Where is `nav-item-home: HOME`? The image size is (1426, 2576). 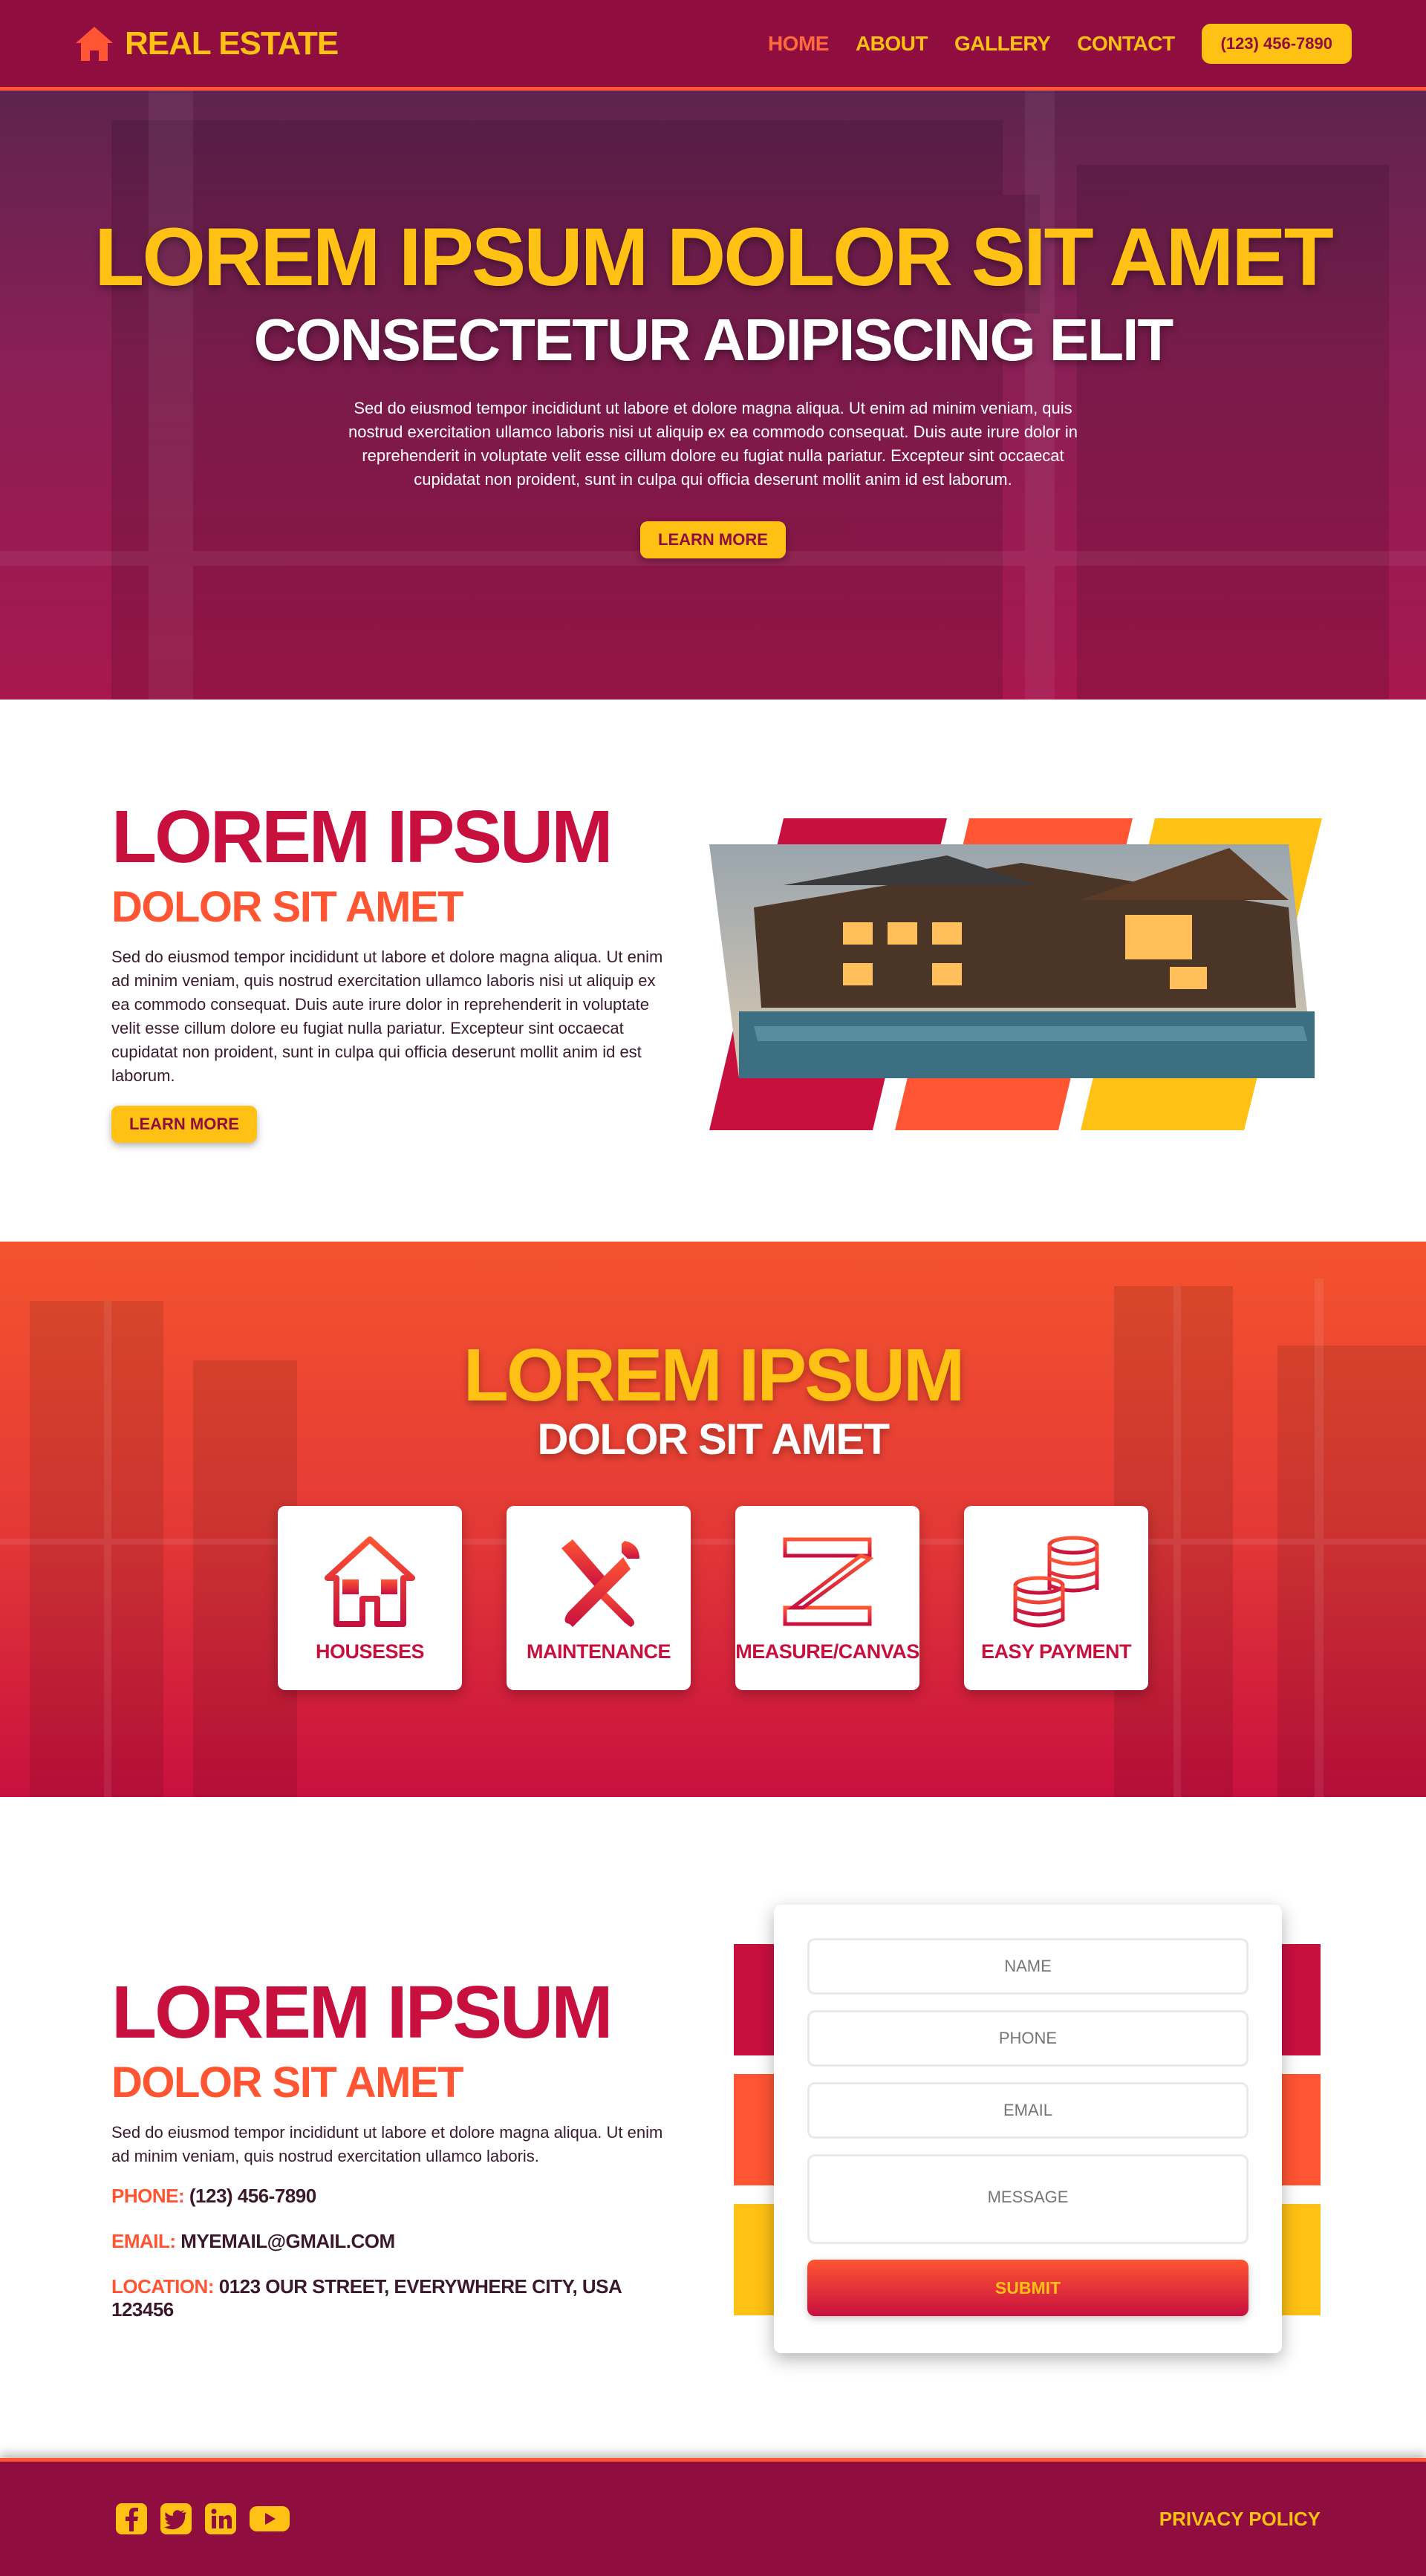 nav-item-home: HOME is located at coordinates (799, 44).